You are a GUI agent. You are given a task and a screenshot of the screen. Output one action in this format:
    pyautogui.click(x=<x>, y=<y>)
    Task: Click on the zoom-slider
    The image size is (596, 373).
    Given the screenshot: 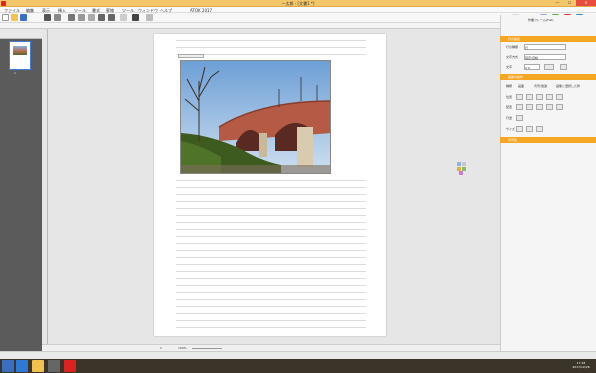 What is the action you would take?
    pyautogui.click(x=207, y=348)
    